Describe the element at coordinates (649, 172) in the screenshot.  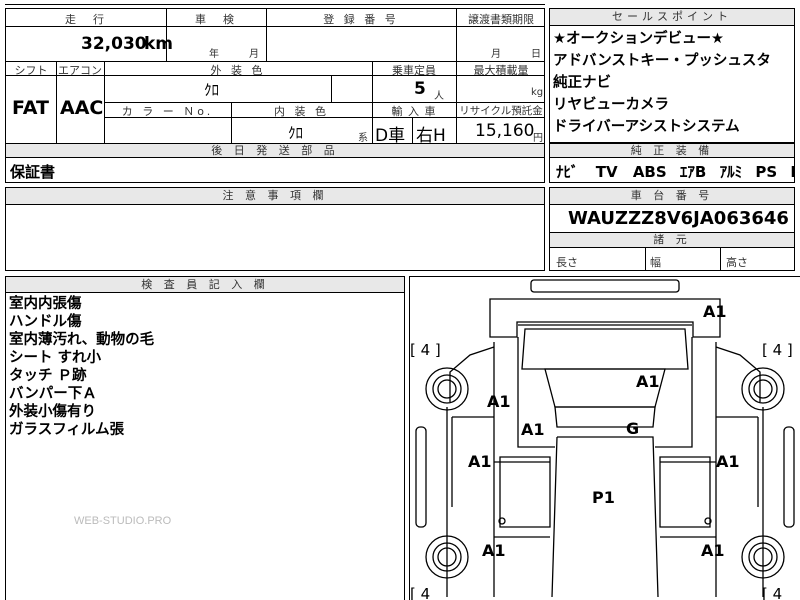
I see `equipment-item: ABS` at that location.